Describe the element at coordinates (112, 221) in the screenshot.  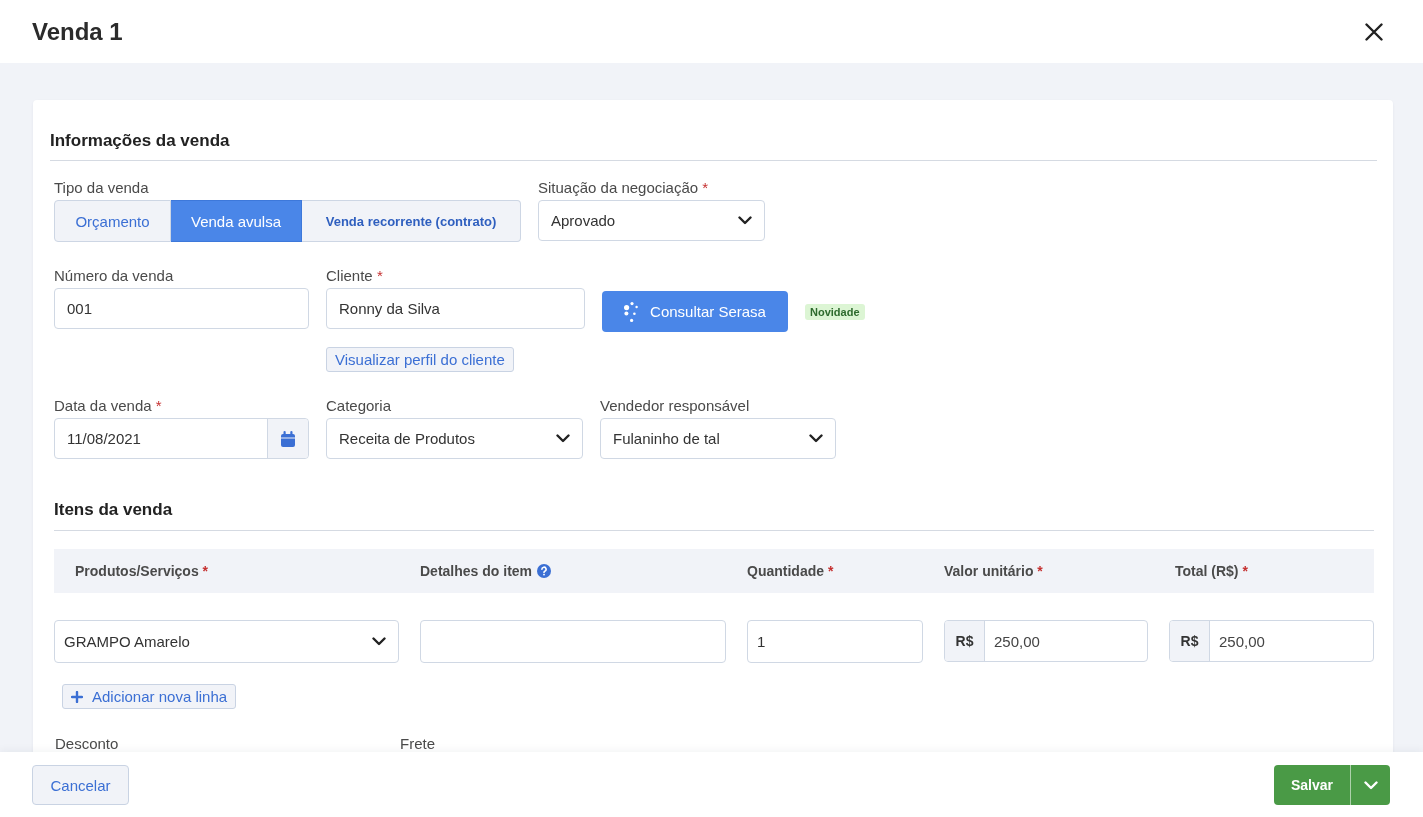
I see `sale-type-tab: Orçamento` at that location.